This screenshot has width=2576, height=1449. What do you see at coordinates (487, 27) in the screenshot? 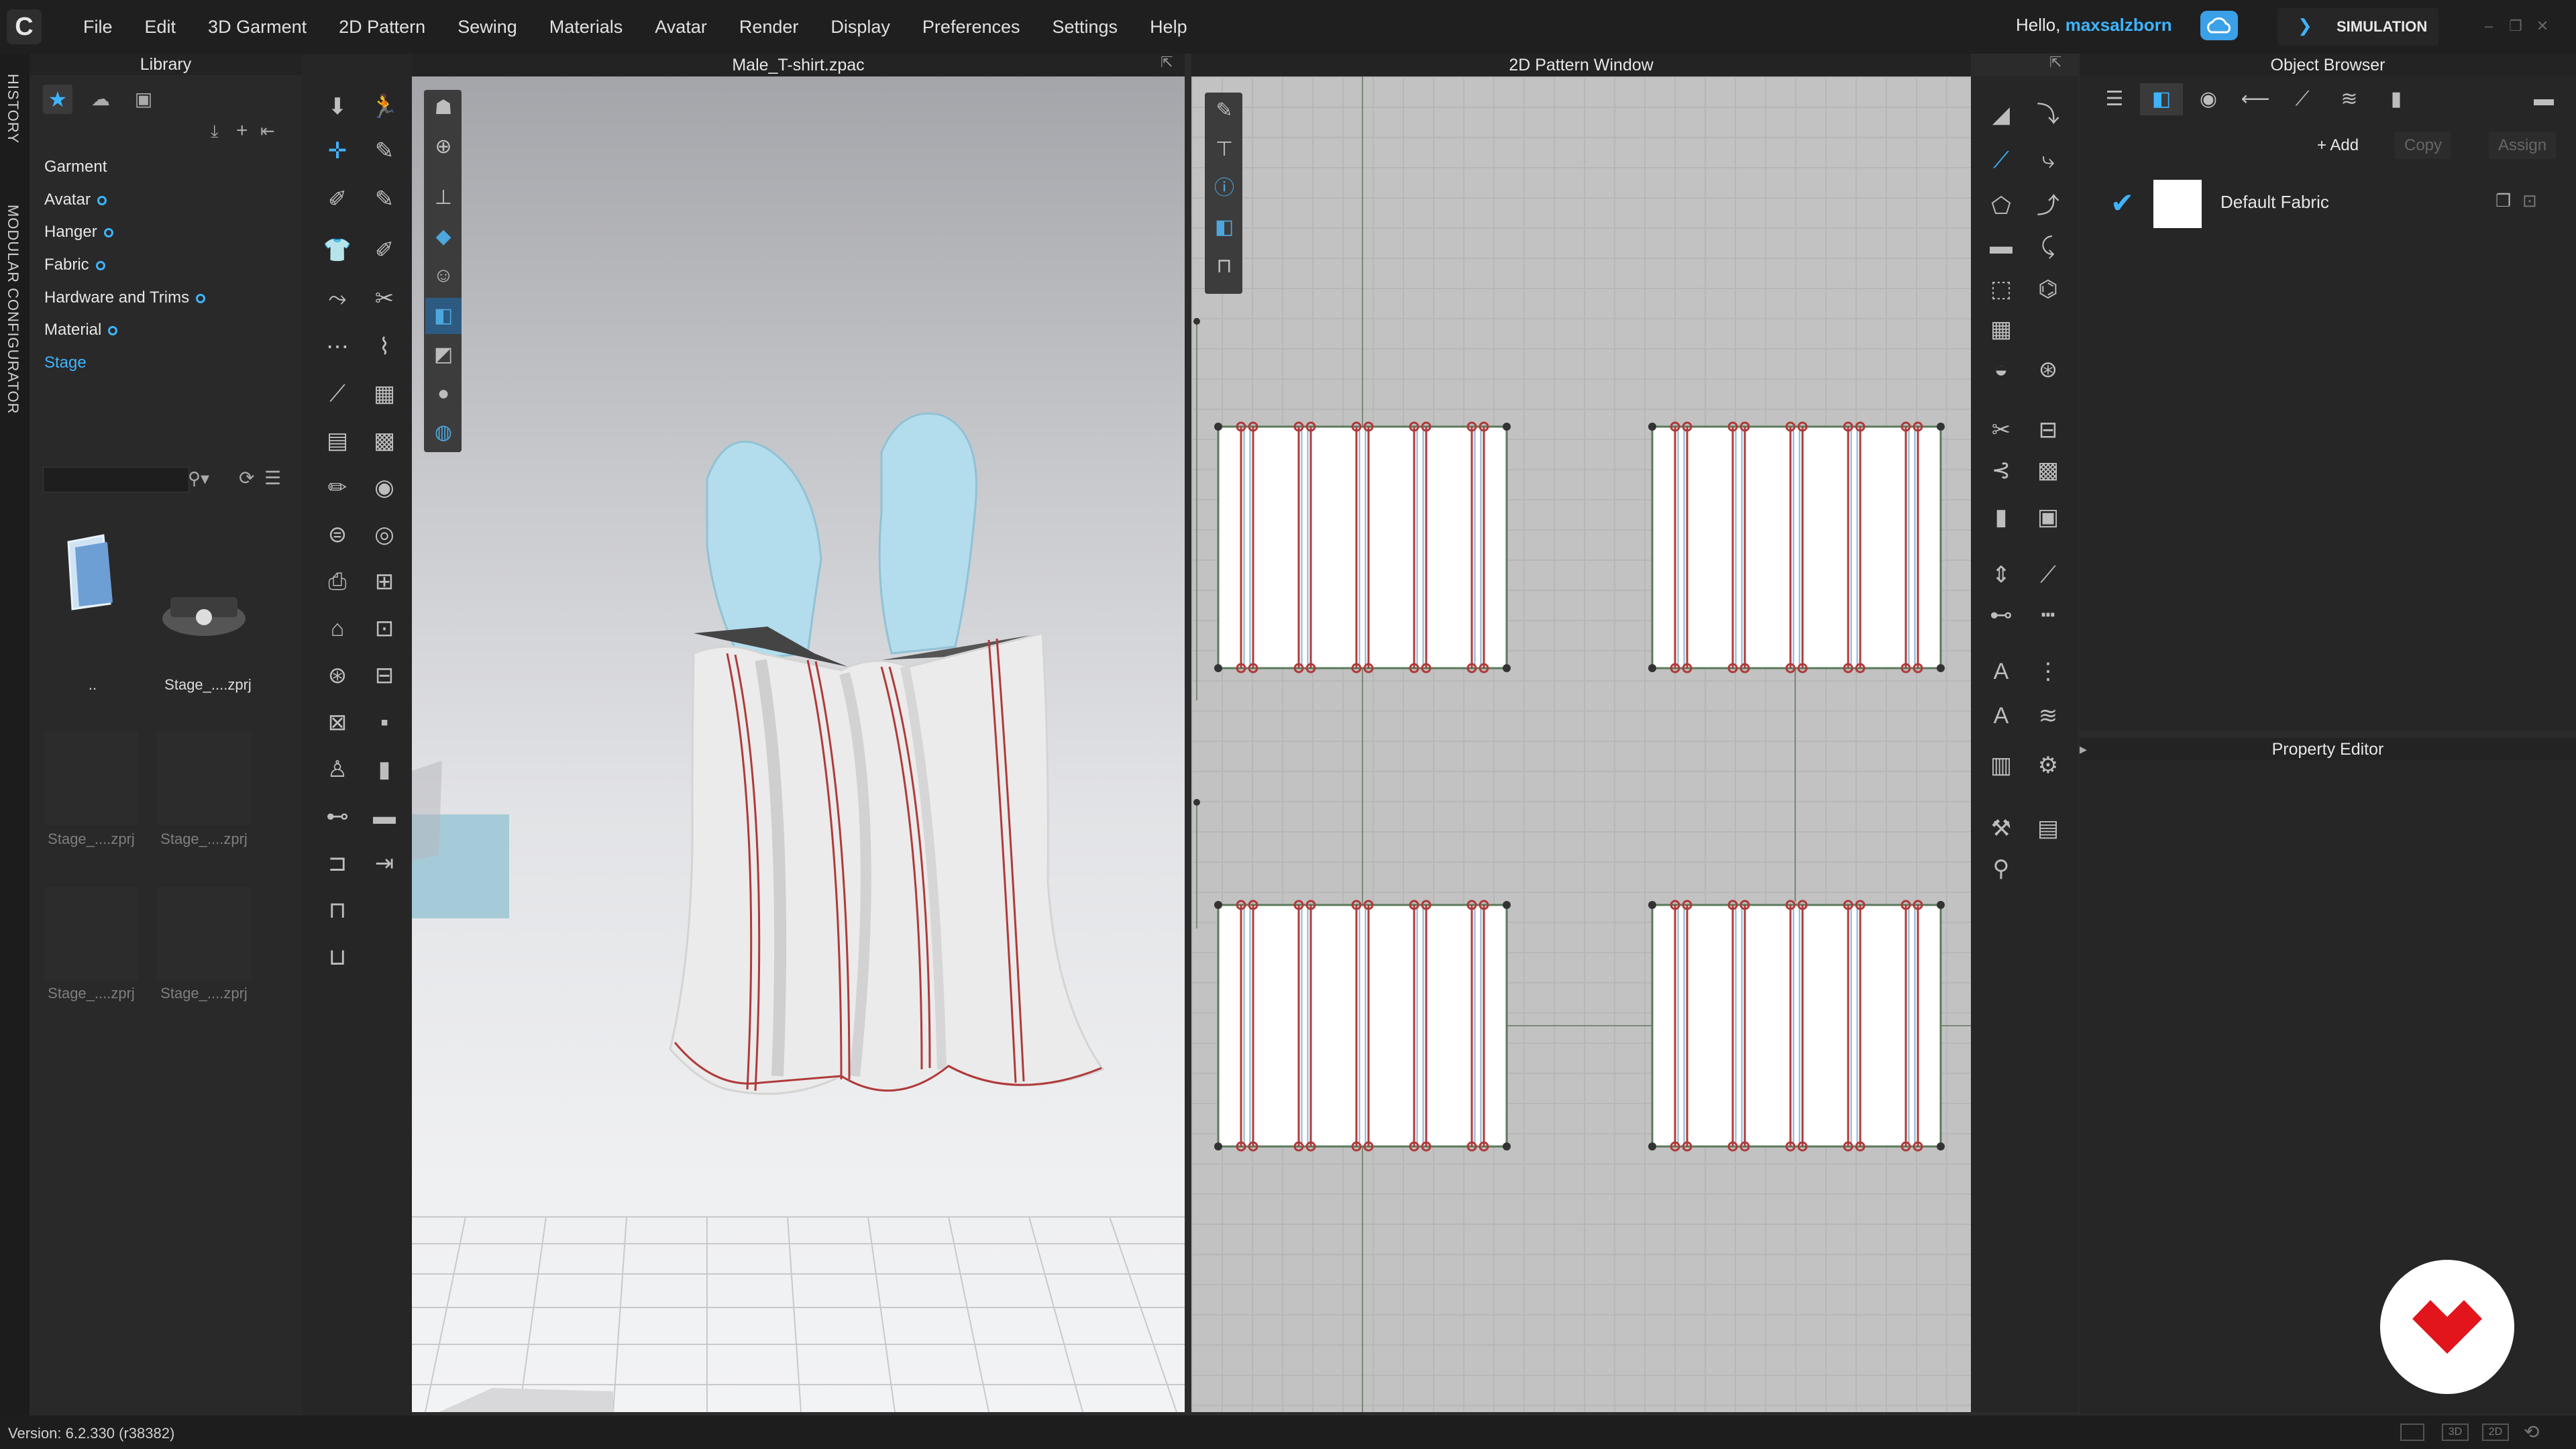
I see `menu-sewing: Sewing` at bounding box center [487, 27].